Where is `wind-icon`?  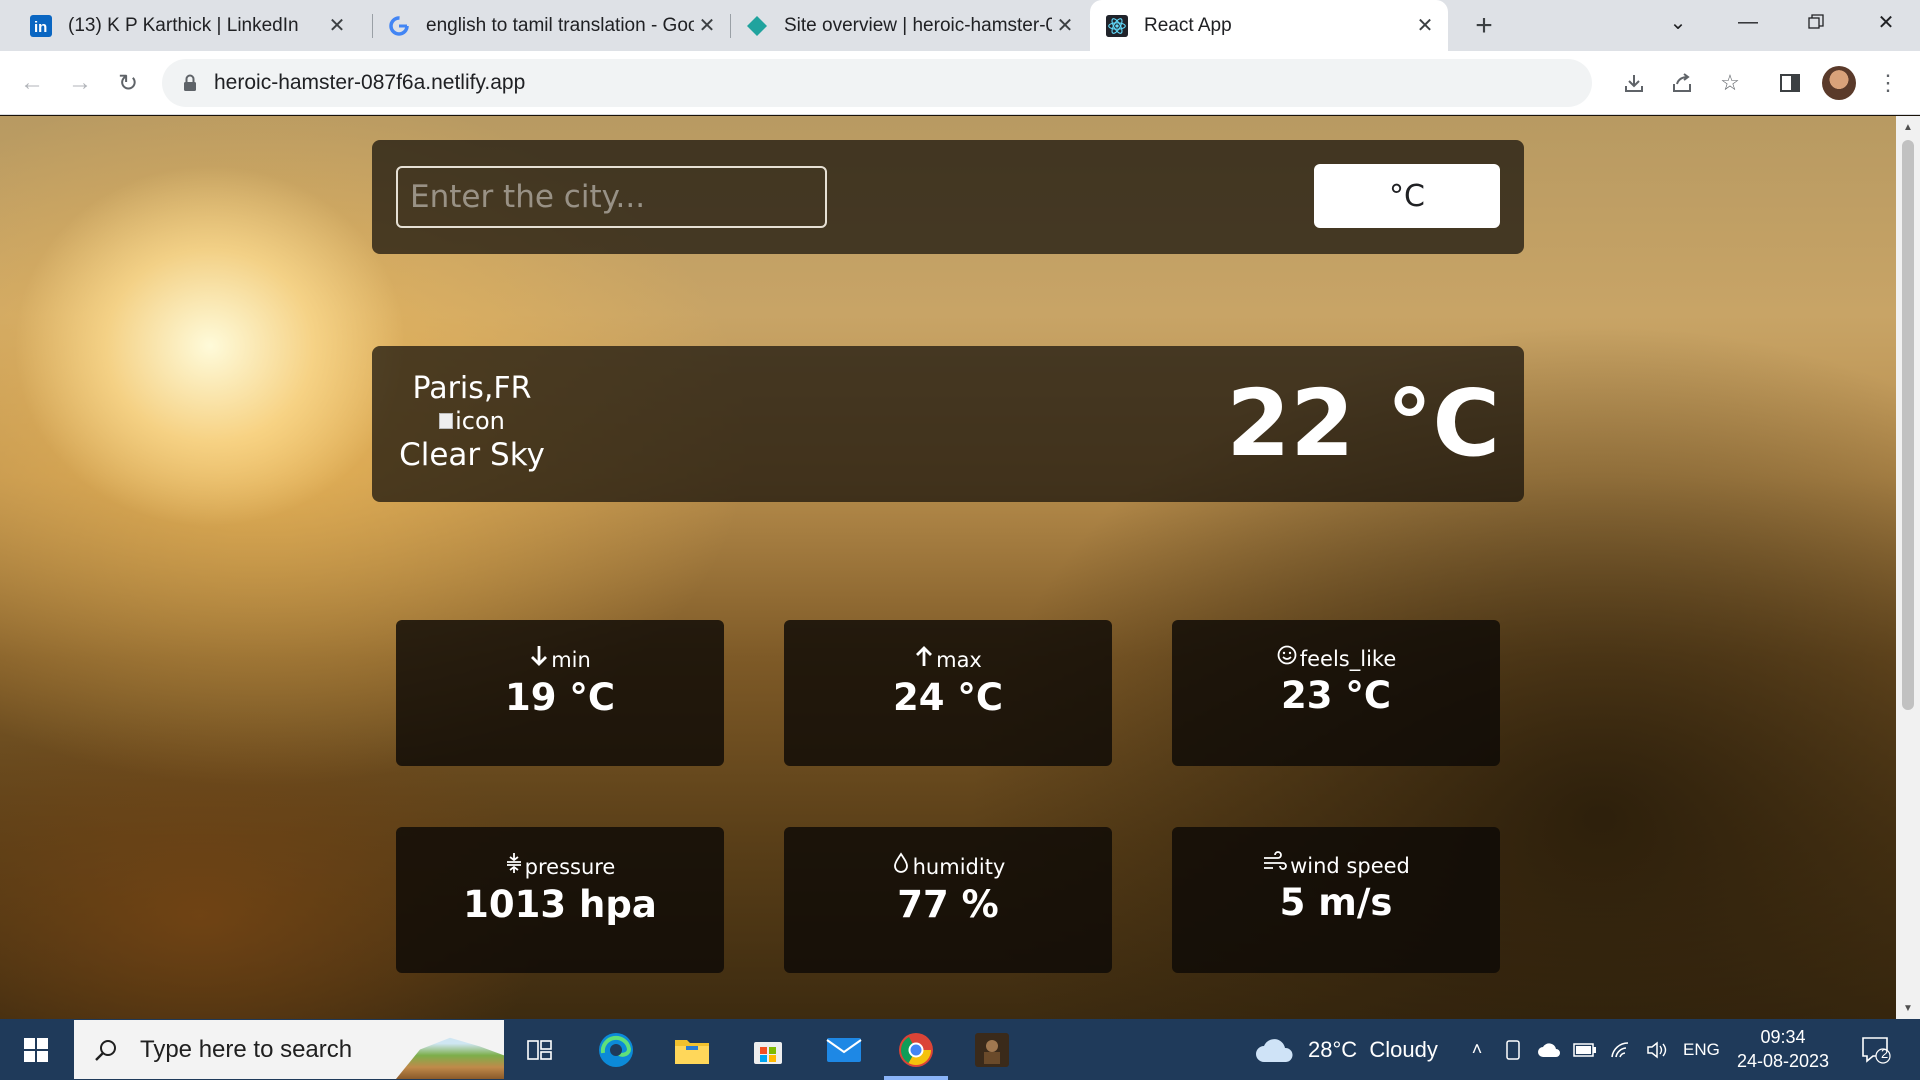 wind-icon is located at coordinates (1276, 865).